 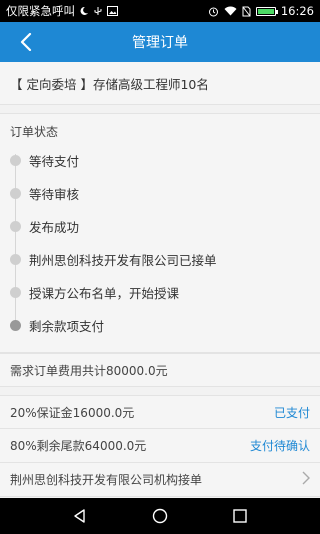 What do you see at coordinates (72, 412) in the screenshot?
I see `deposit-label: 20%保证金16000.0元` at bounding box center [72, 412].